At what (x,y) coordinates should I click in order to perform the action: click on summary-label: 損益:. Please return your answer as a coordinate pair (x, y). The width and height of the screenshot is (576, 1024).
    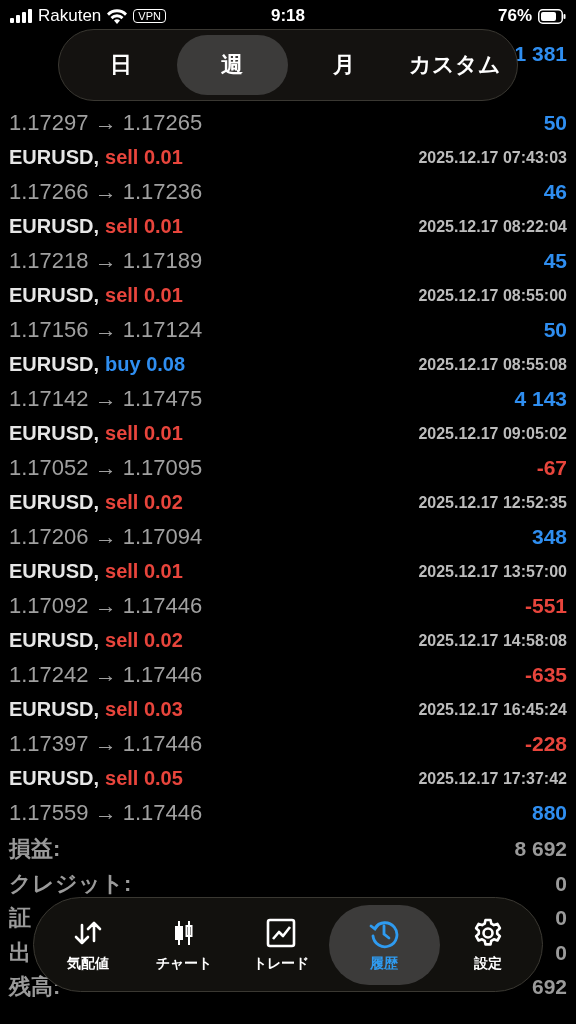
    Looking at the image, I should click on (35, 849).